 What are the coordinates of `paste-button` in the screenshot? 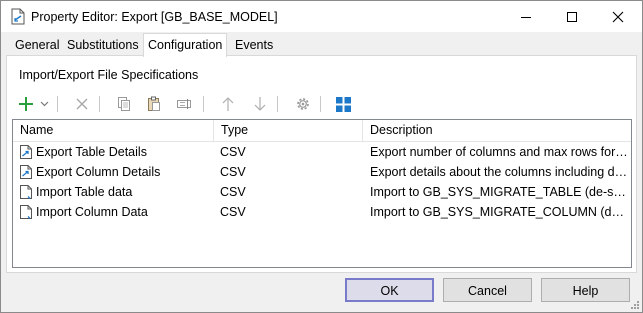 It's located at (154, 104).